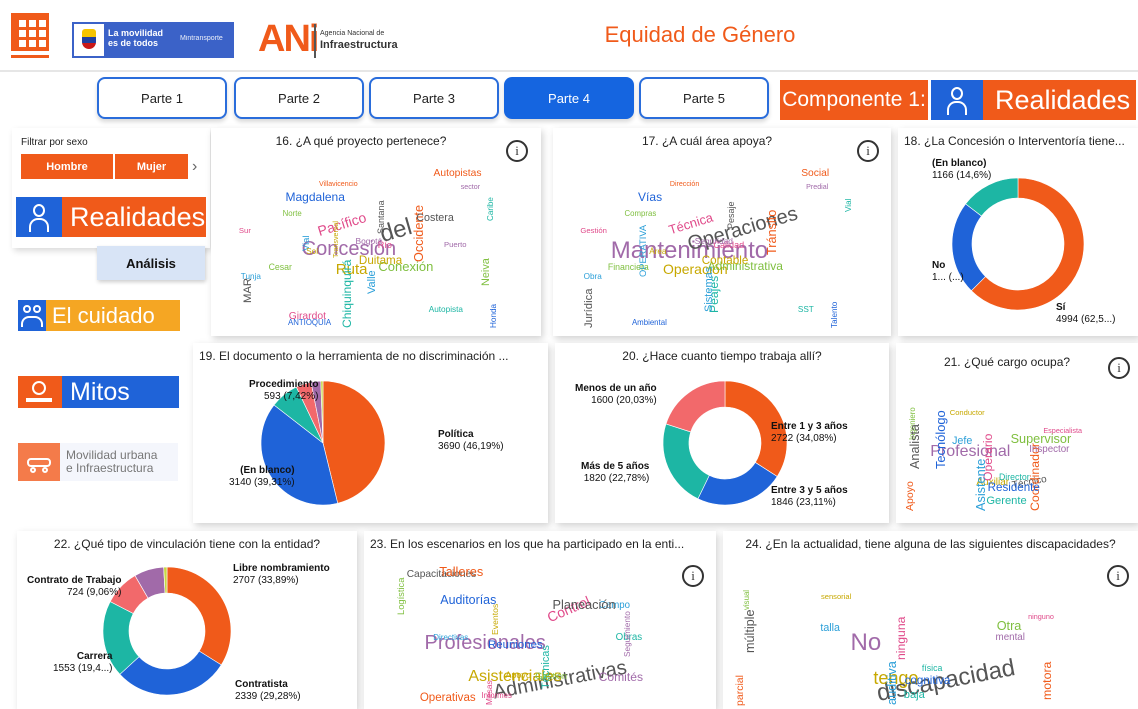 The width and height of the screenshot is (1138, 709). What do you see at coordinates (30, 56) in the screenshot?
I see `launcher-underline` at bounding box center [30, 56].